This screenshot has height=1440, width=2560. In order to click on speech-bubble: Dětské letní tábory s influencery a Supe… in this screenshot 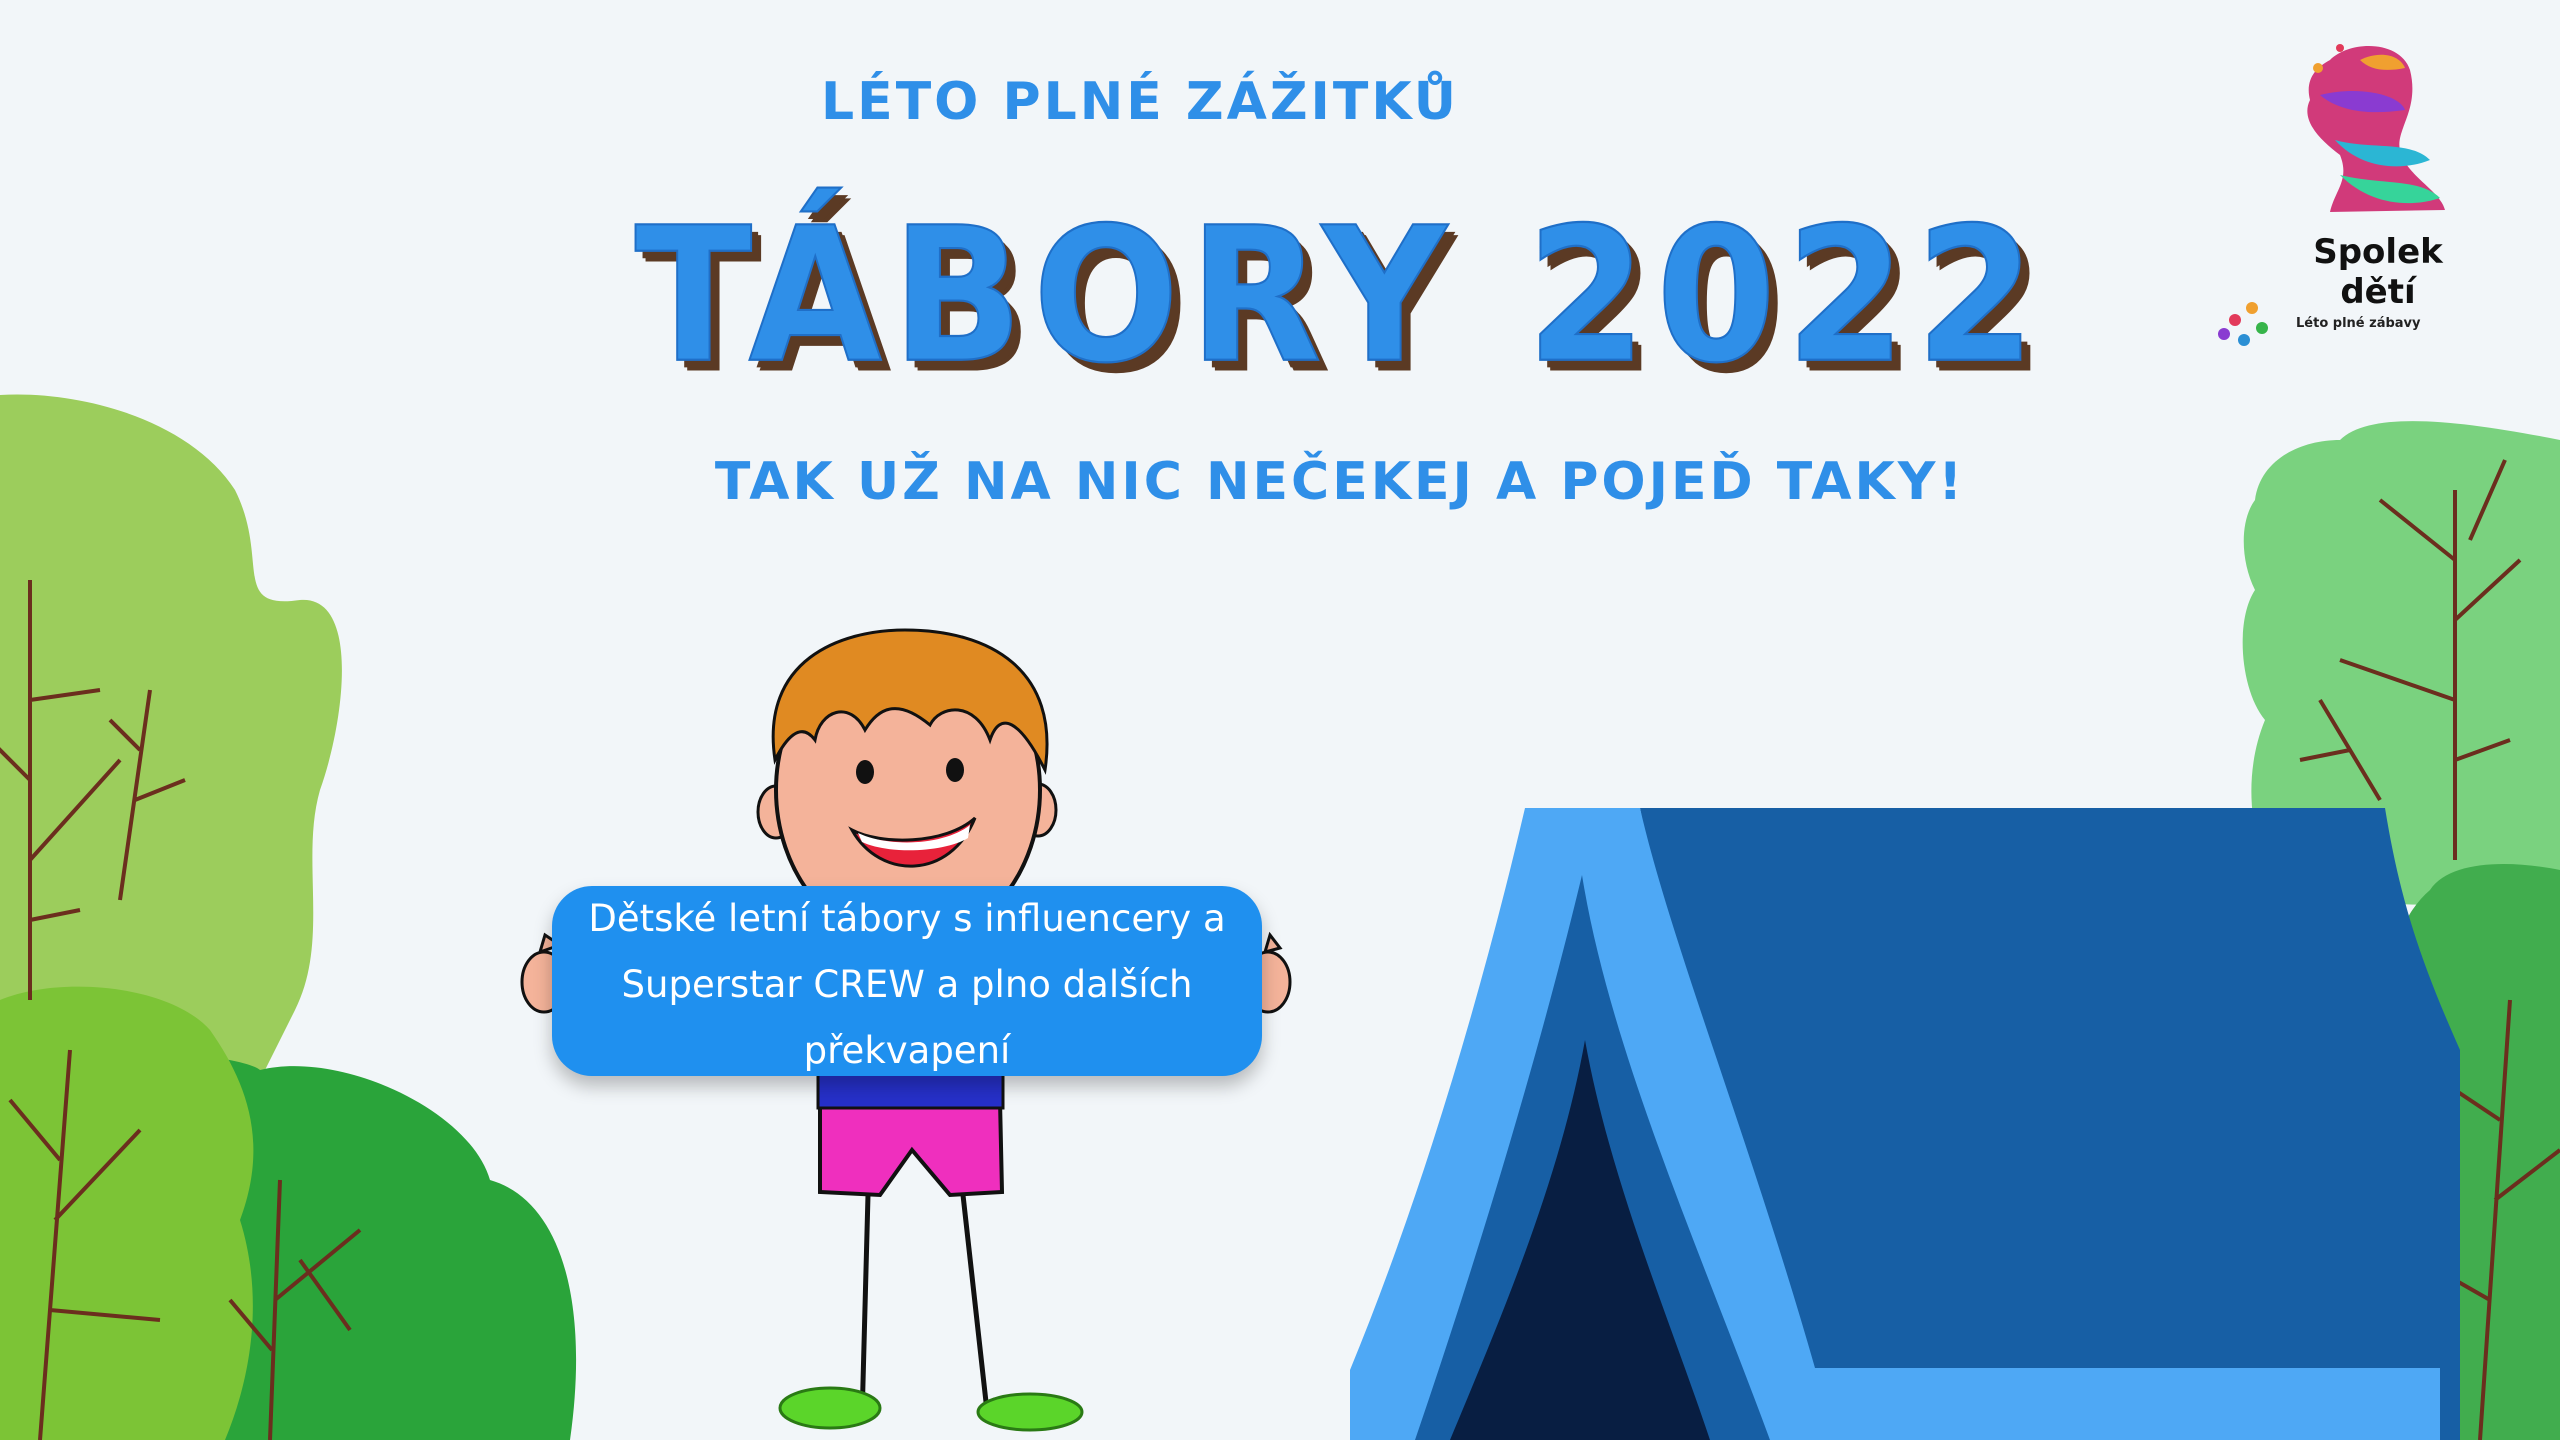, I will do `click(907, 981)`.